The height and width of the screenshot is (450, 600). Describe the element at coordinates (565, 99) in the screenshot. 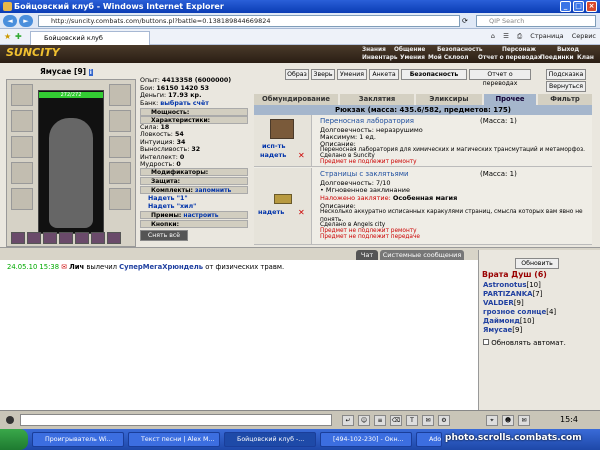

I see `tab-filter: Фильтр` at that location.